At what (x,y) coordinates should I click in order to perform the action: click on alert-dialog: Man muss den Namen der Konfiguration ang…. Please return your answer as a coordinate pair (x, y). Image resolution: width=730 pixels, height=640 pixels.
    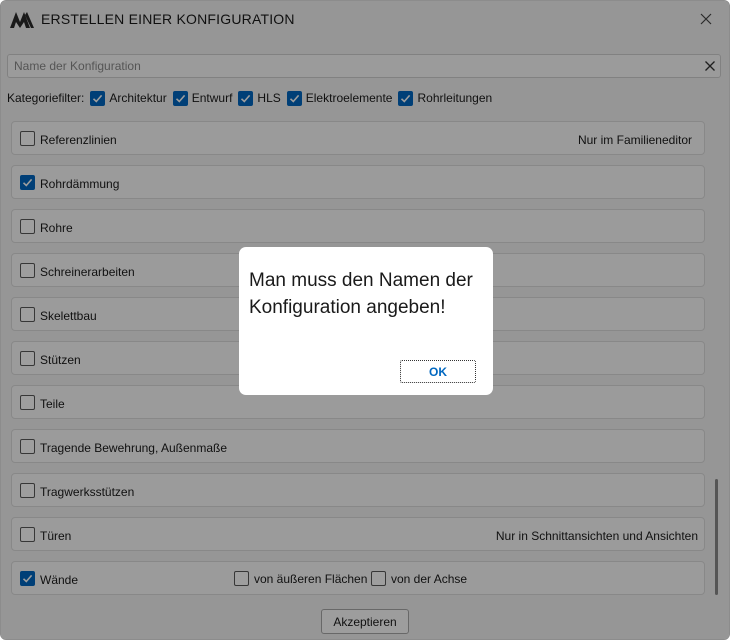
    Looking at the image, I should click on (366, 321).